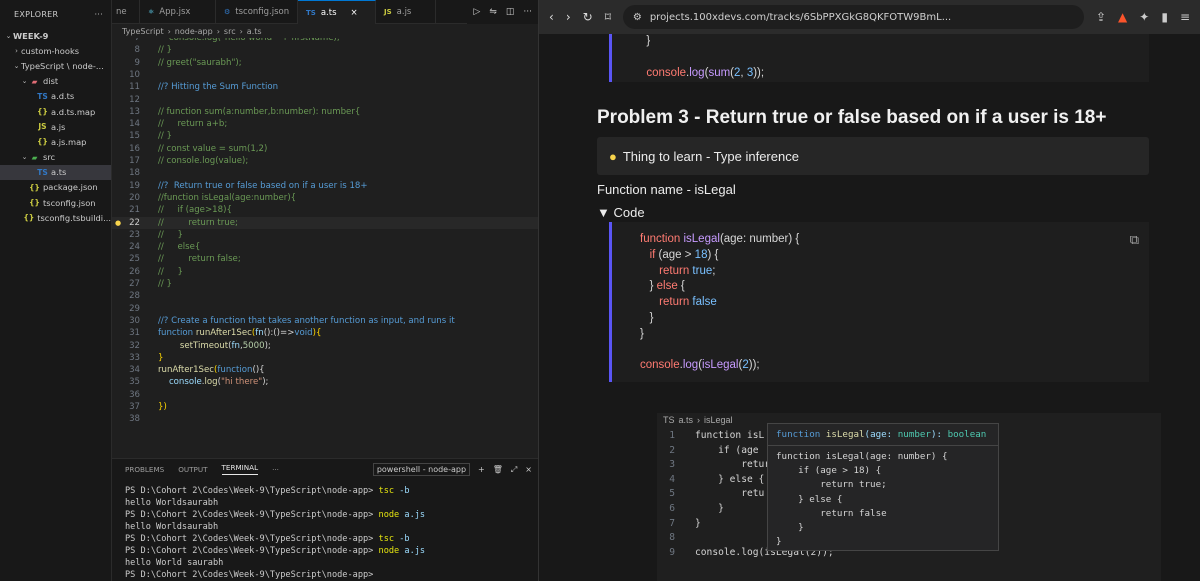 Image resolution: width=1200 pixels, height=581 pixels. Describe the element at coordinates (192, 469) in the screenshot. I see `panel-tab-output: OUTPUT` at that location.